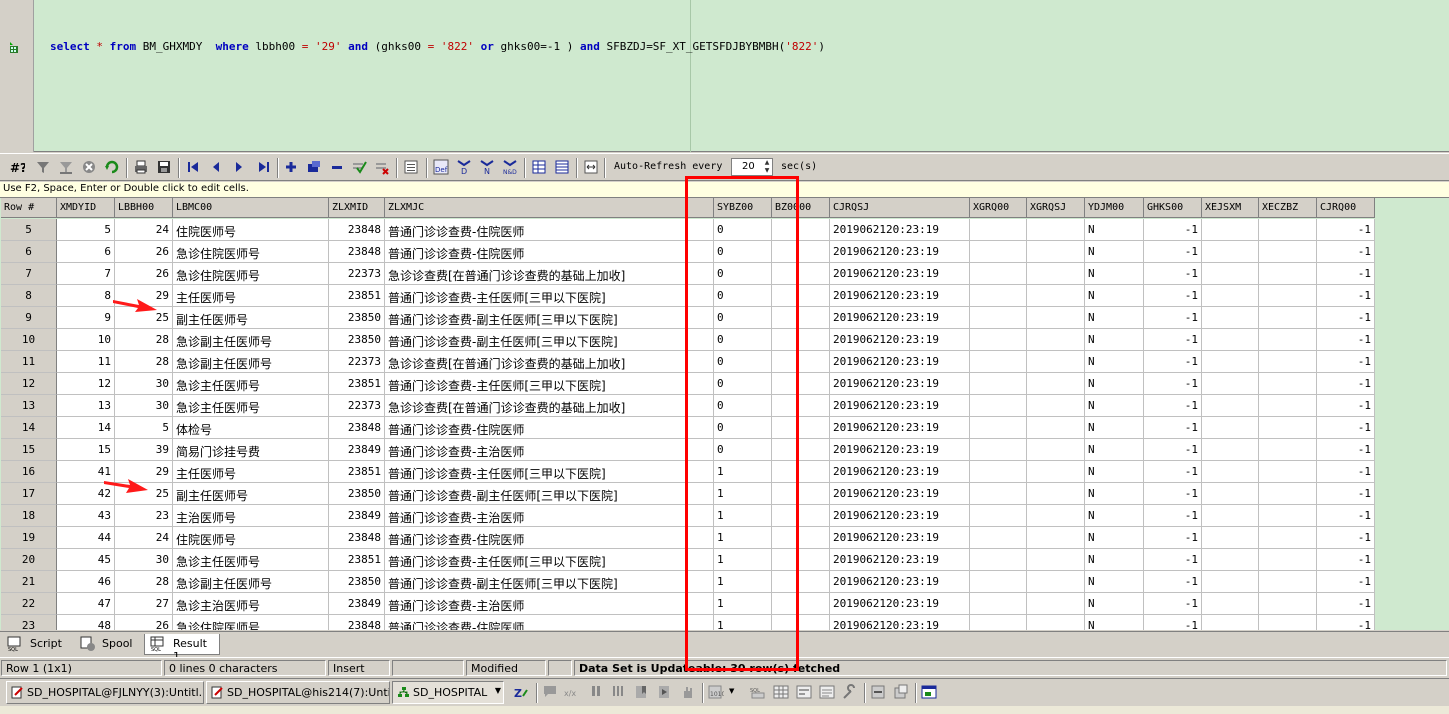 The width and height of the screenshot is (1449, 714). I want to click on refresh-icon, so click(112, 167).